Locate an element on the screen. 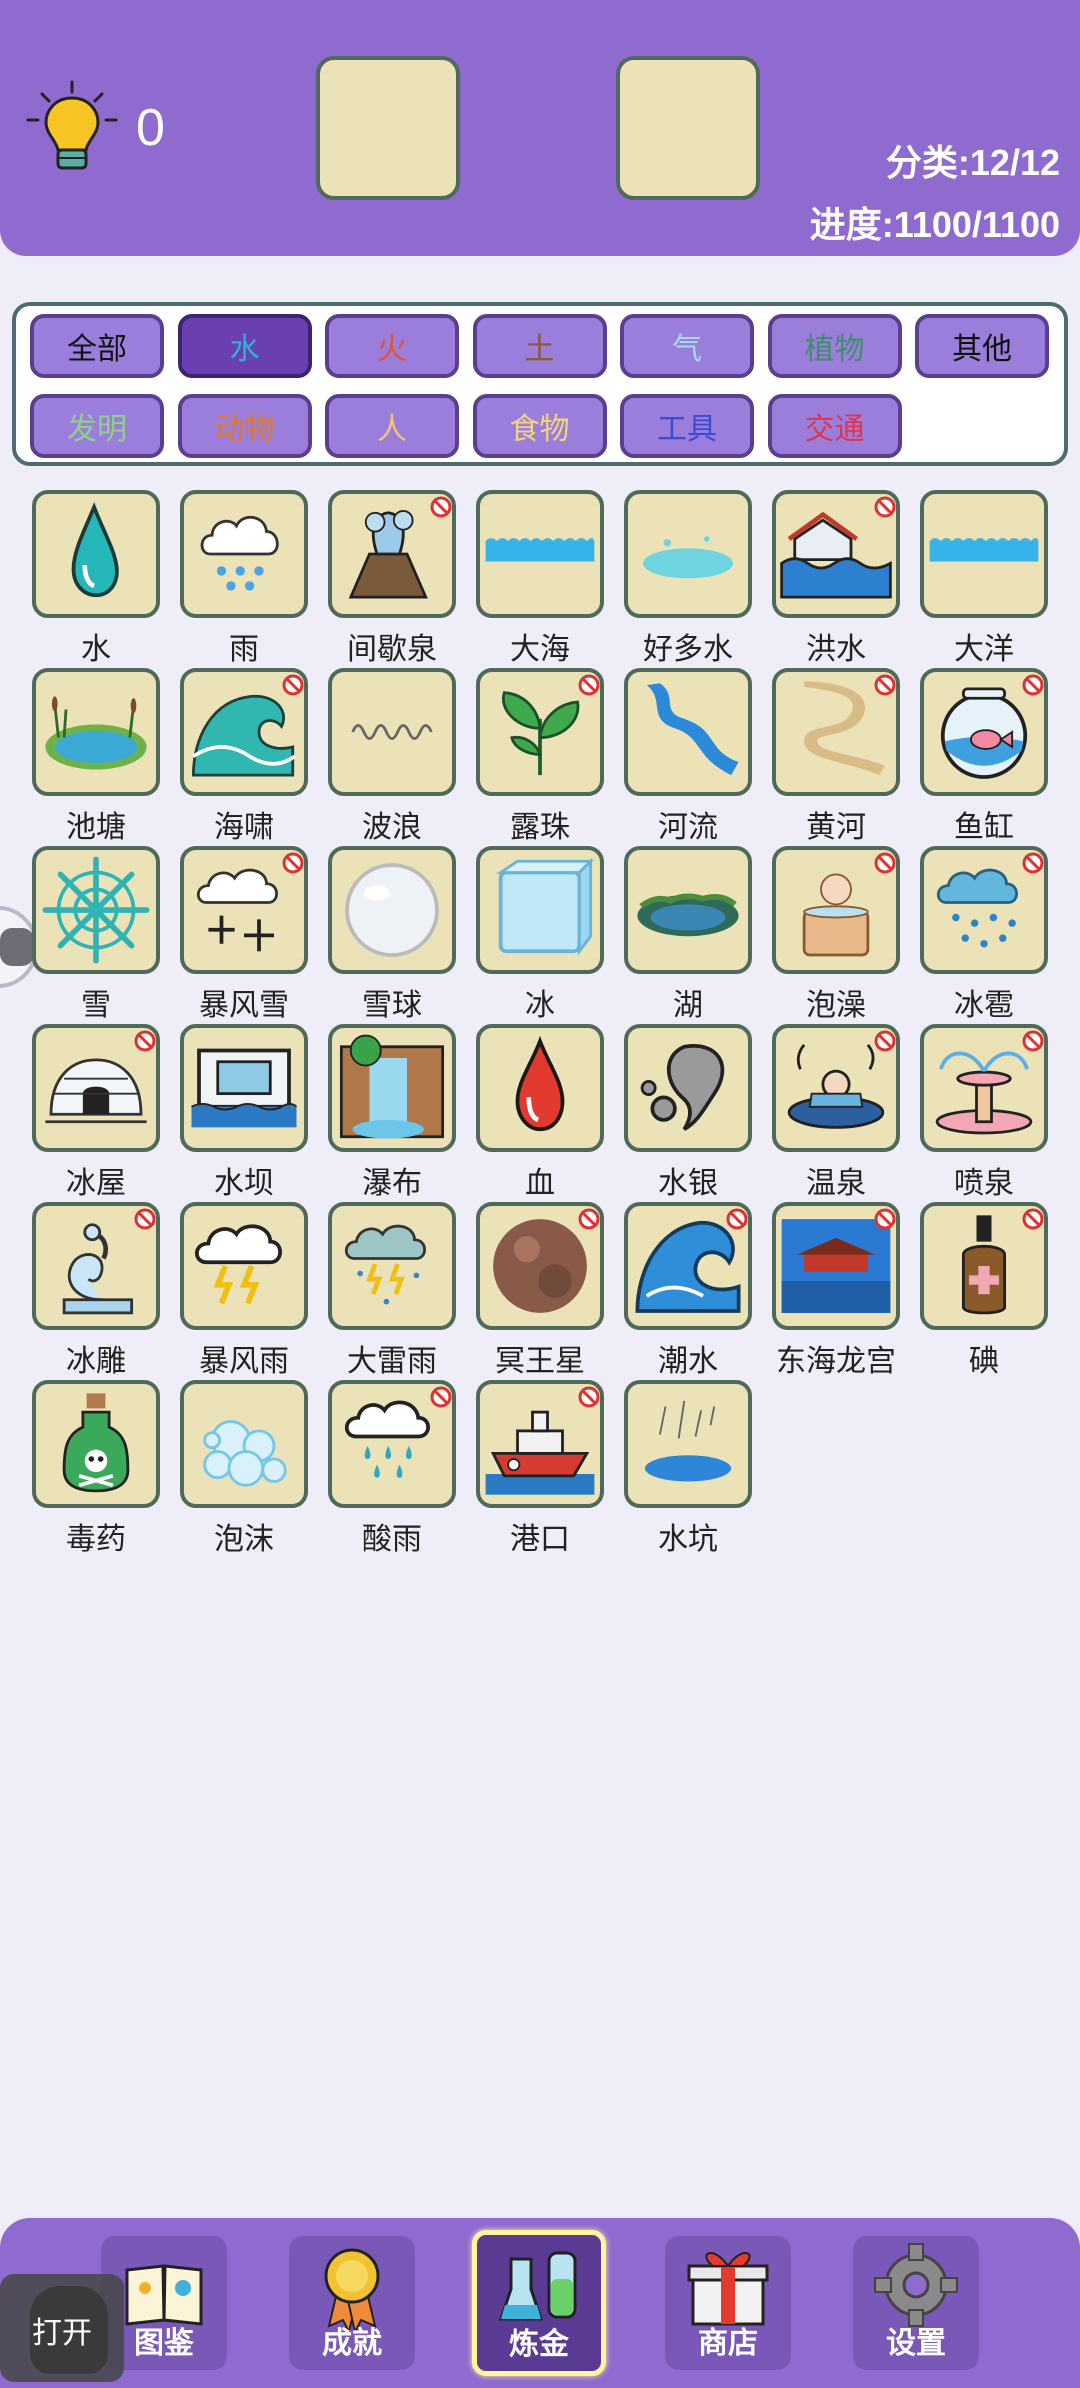  poison-bottle-icon is located at coordinates (96, 1444).